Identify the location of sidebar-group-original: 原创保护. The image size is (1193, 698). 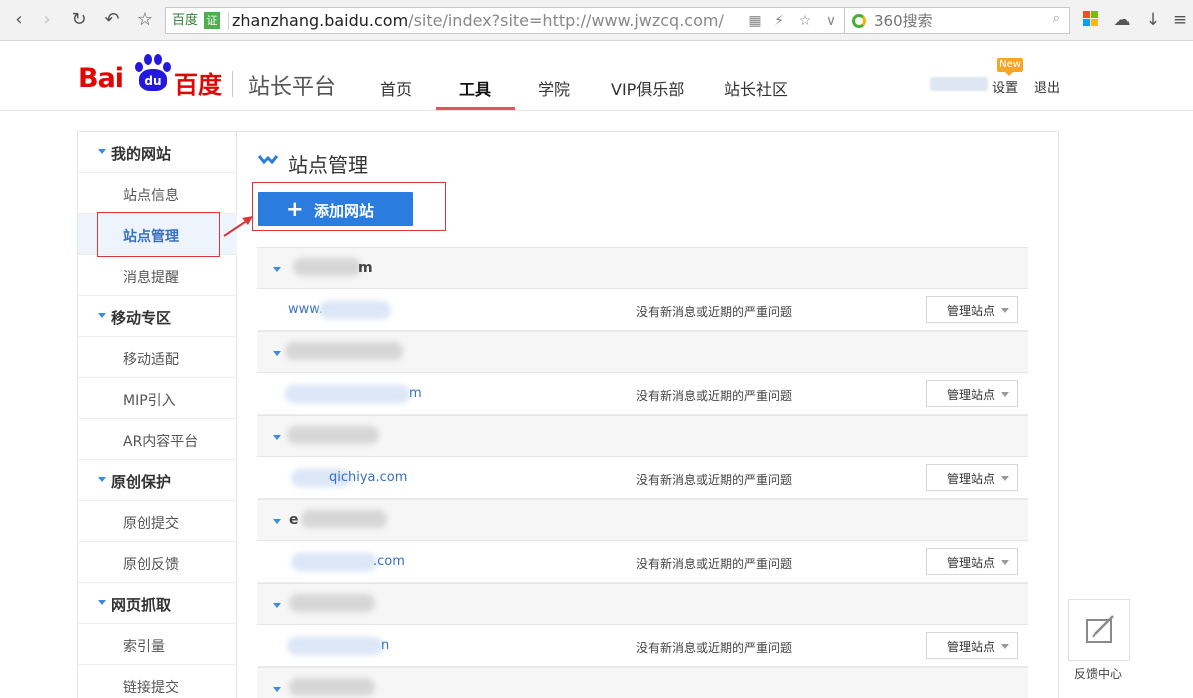
(157, 480).